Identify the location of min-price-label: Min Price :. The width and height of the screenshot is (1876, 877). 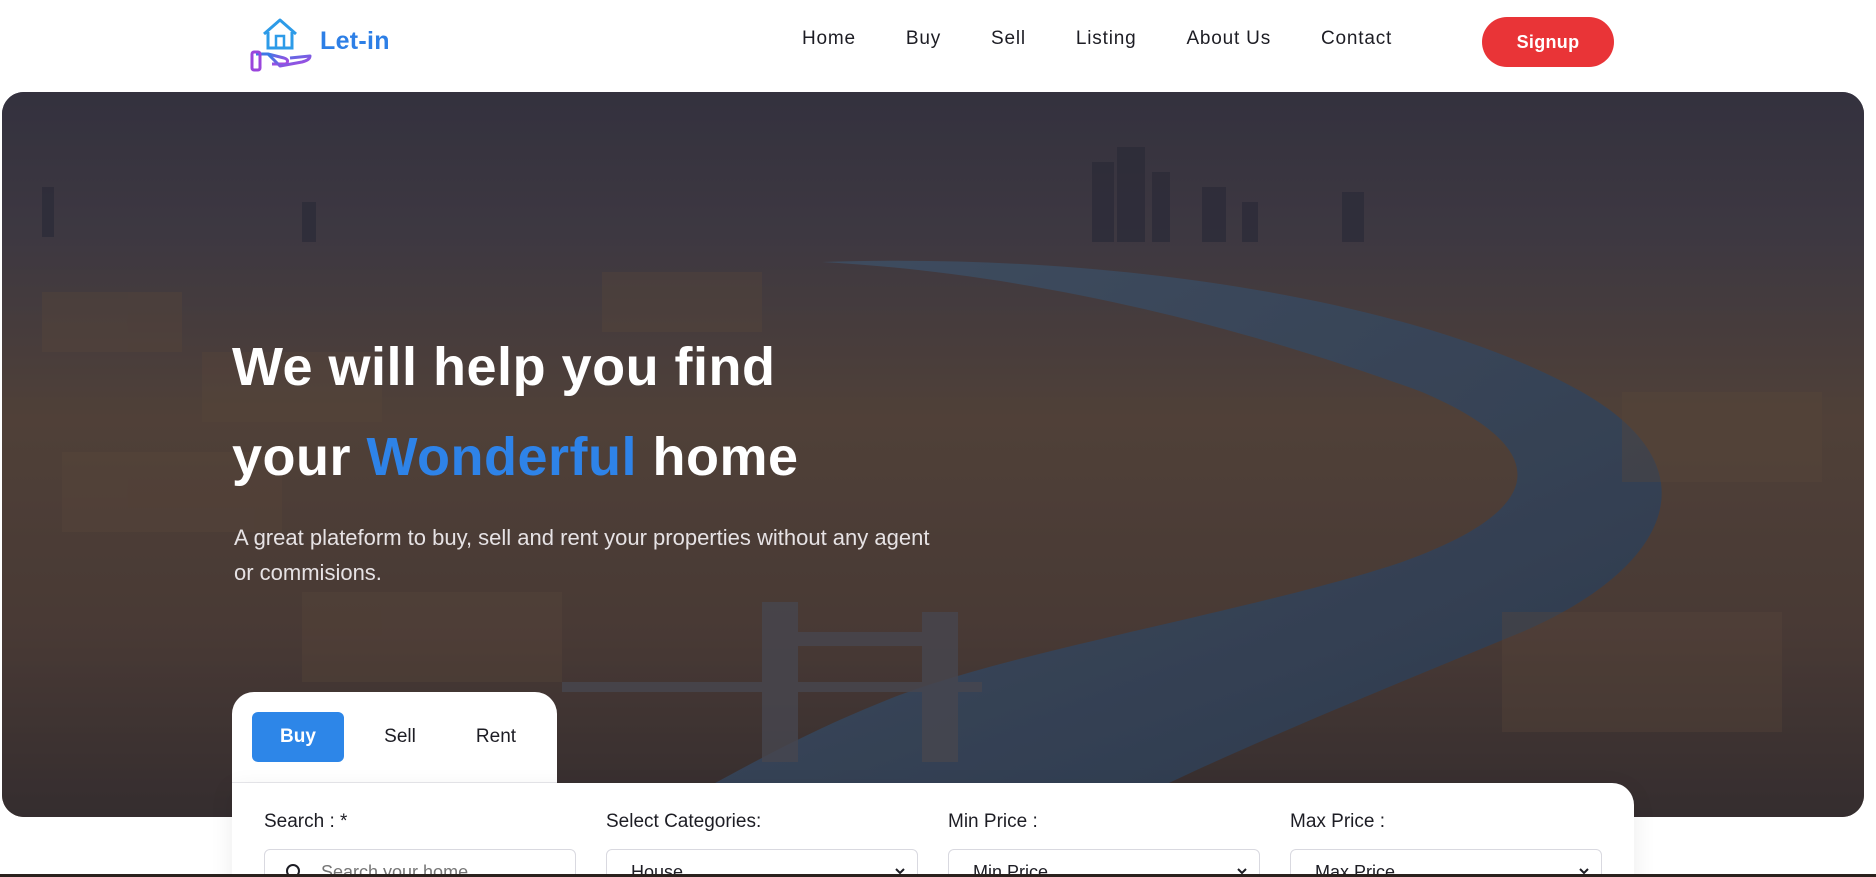
(993, 821).